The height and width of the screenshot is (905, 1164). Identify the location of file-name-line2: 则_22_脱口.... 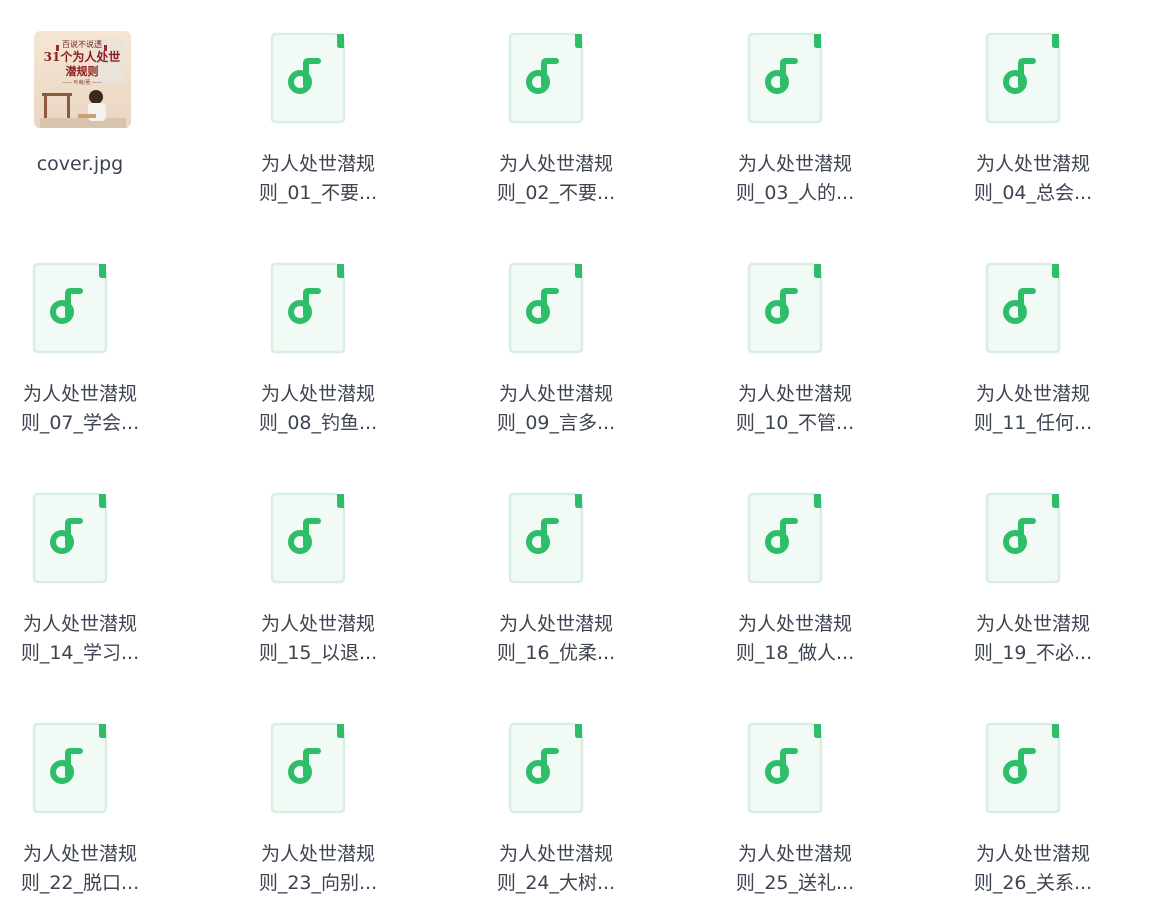
(80, 883).